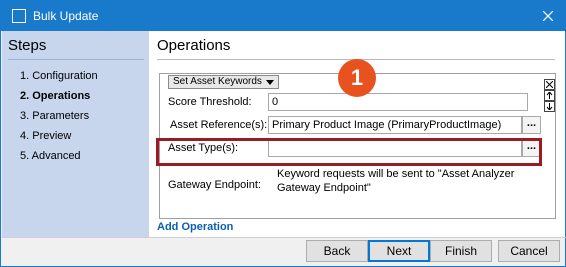  I want to click on callout-badge: 1, so click(357, 78).